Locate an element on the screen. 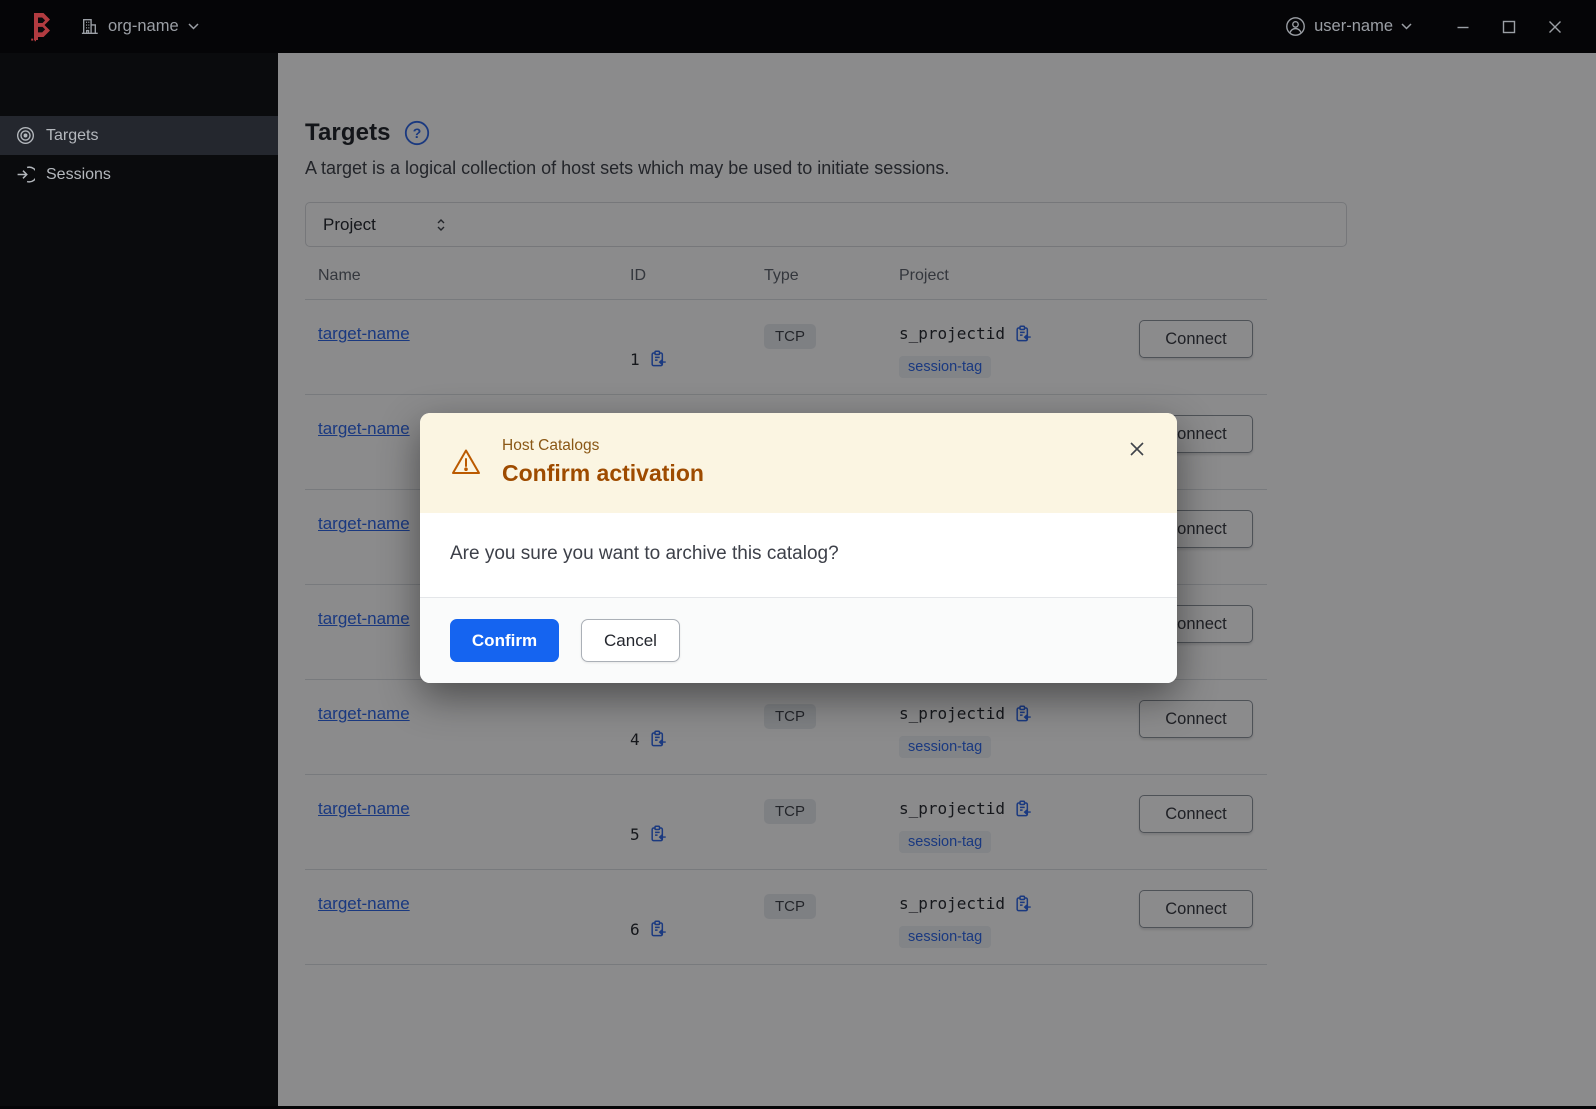 This screenshot has width=1596, height=1109. user-name-label: user-name is located at coordinates (1353, 26).